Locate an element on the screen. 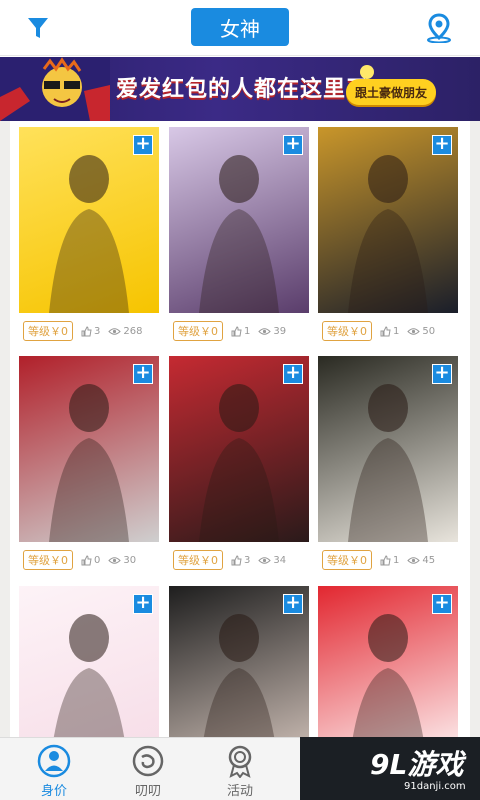 The image size is (480, 800). view-count-value: 34 is located at coordinates (280, 560).